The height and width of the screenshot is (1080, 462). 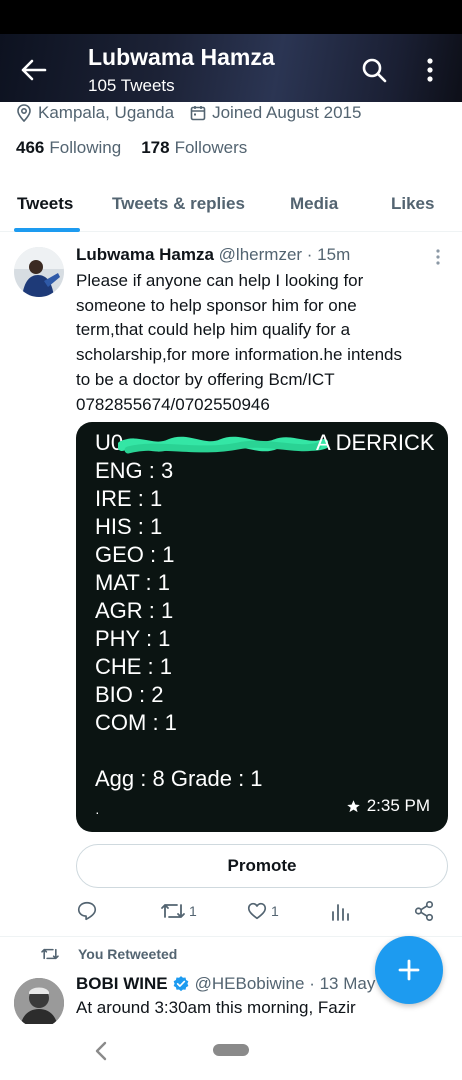 I want to click on tweet-text-line: to be a doctor by offering Bcm/ICT, so click(x=205, y=379).